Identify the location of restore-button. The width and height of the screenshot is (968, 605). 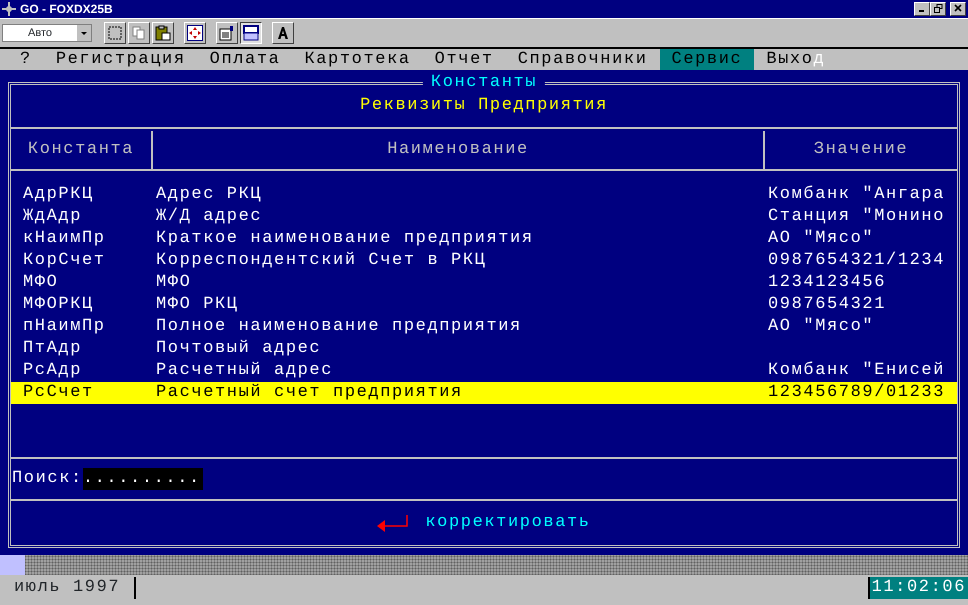
(938, 9).